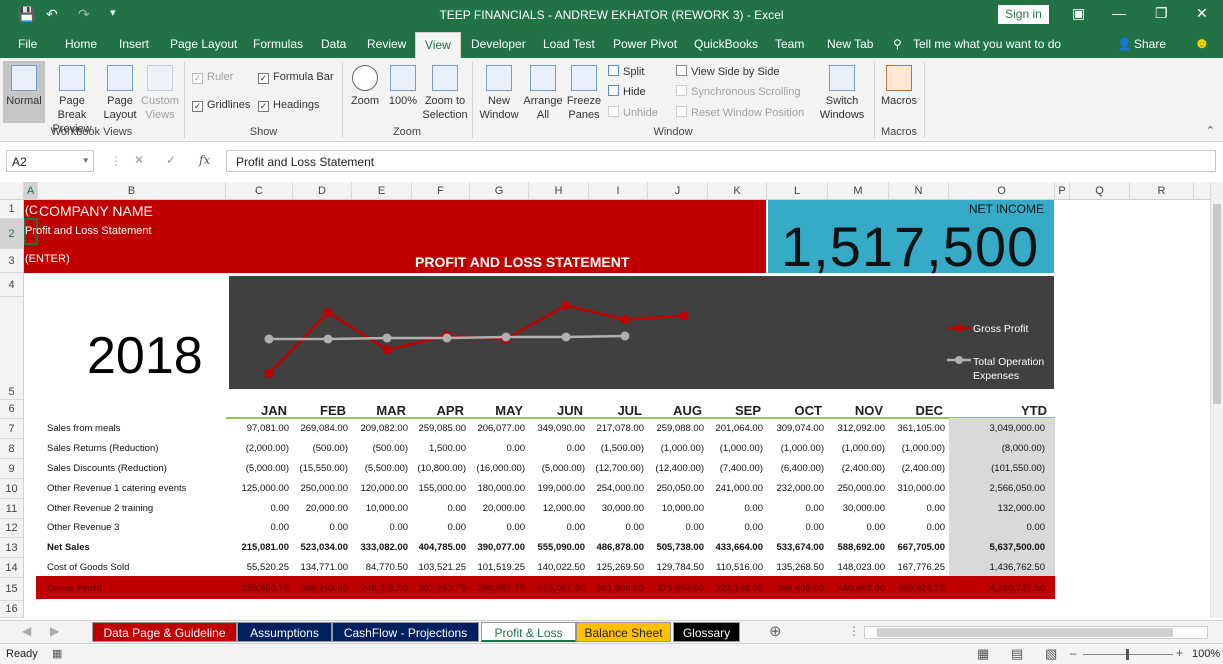 Image resolution: width=1223 pixels, height=664 pixels. What do you see at coordinates (559, 191) in the screenshot?
I see `column-header: H` at bounding box center [559, 191].